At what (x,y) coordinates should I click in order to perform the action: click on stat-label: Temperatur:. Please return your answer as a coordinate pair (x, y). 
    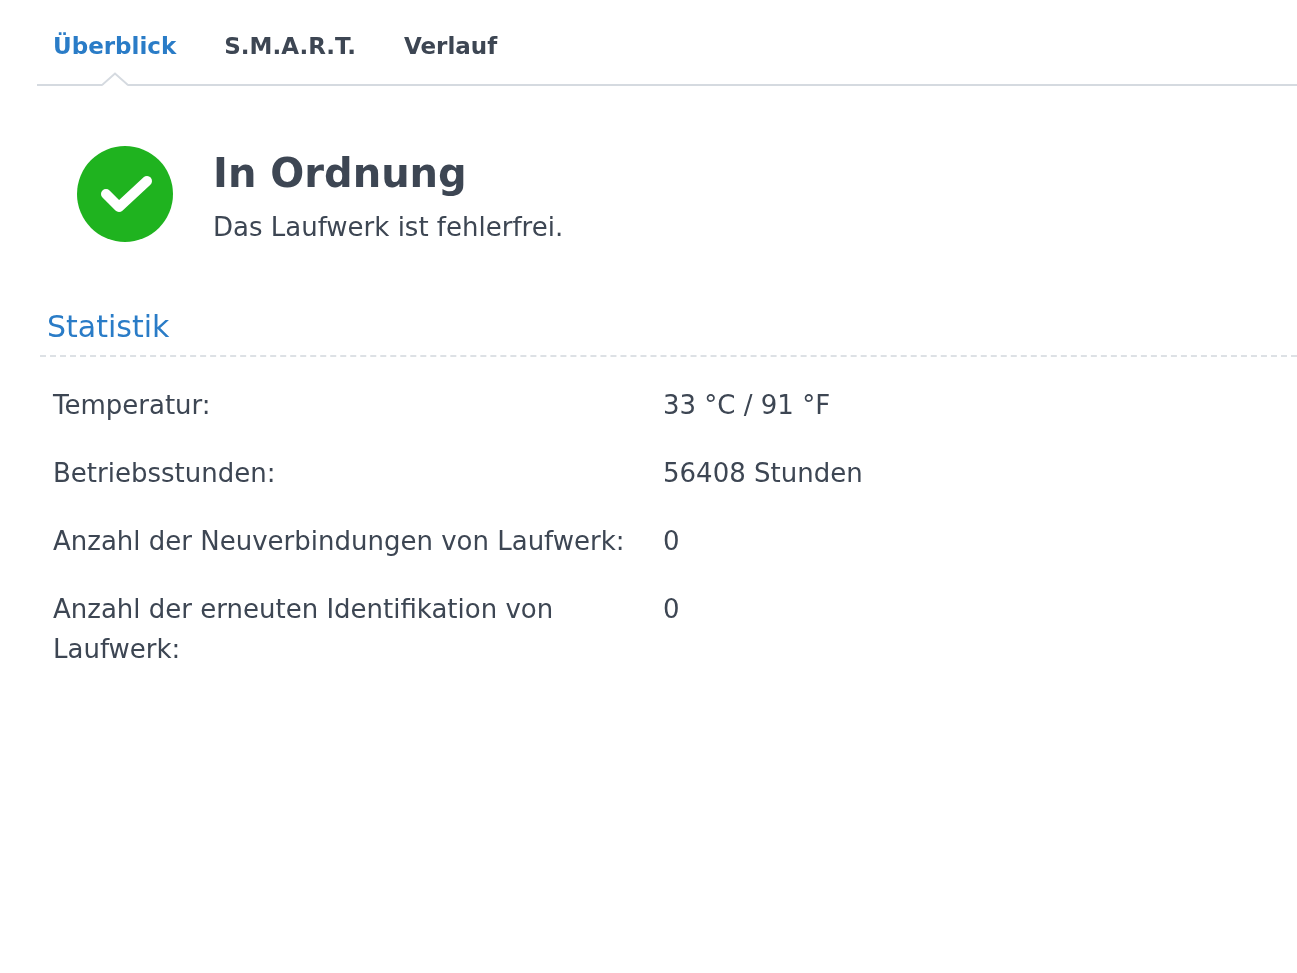
    Looking at the image, I should click on (132, 405).